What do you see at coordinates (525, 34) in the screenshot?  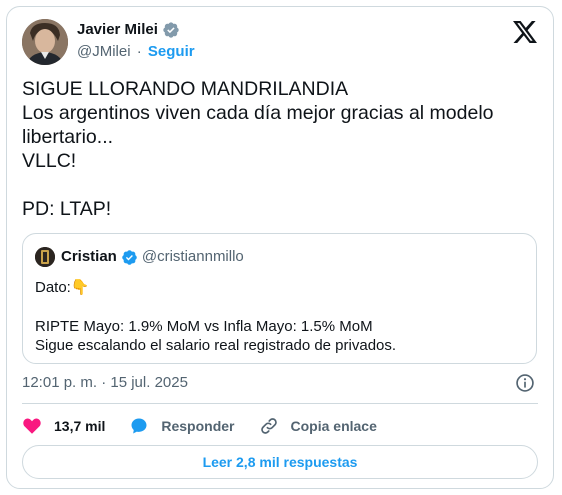 I see `x-logo-icon` at bounding box center [525, 34].